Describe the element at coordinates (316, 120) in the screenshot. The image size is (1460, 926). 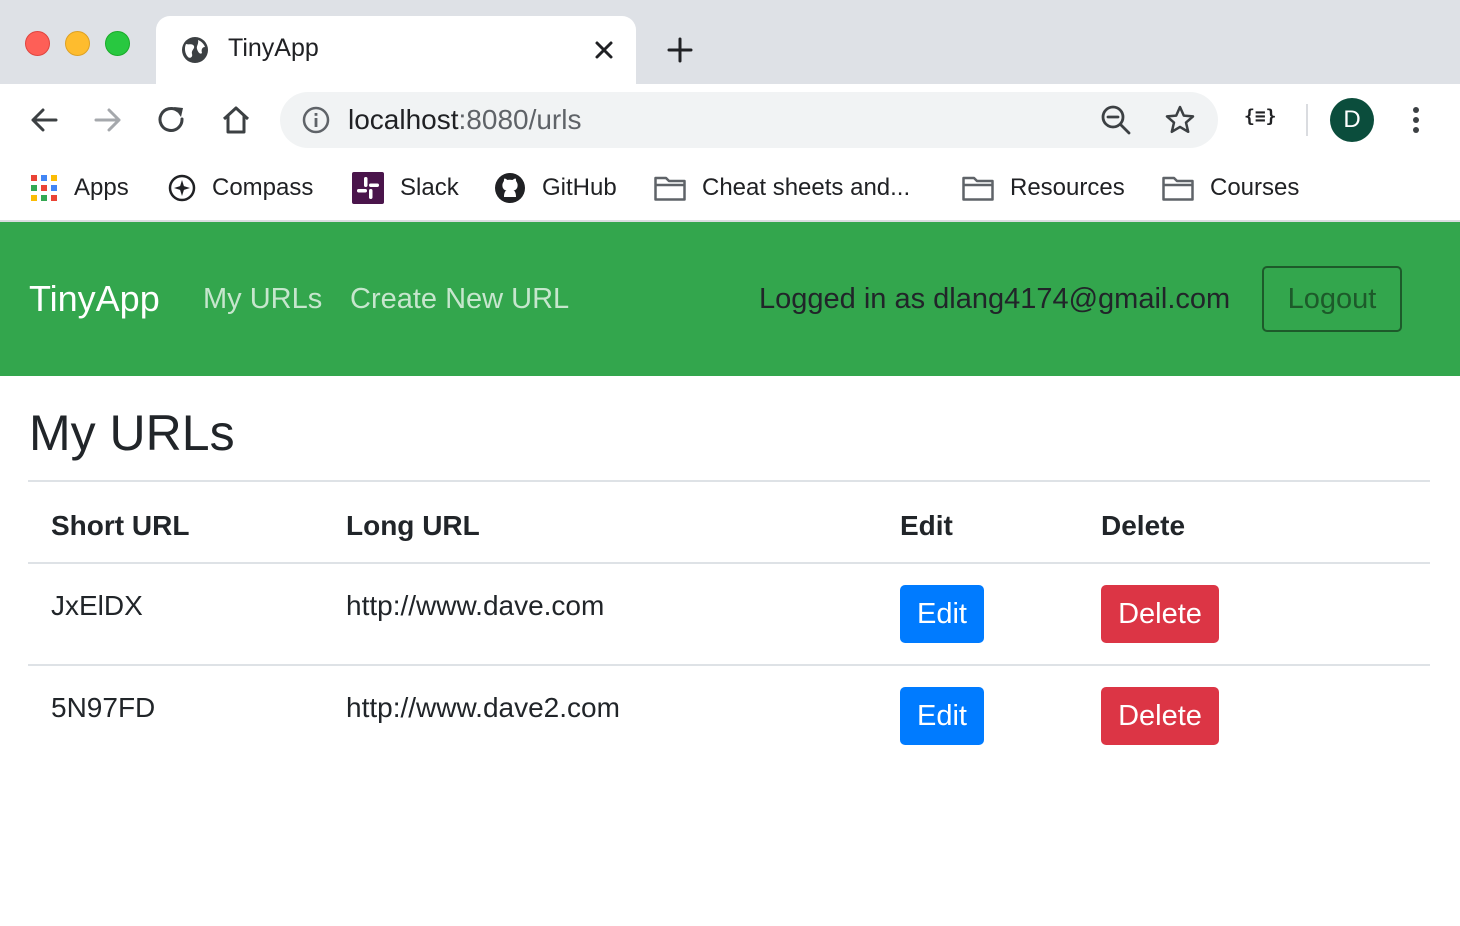
I see `info-icon` at that location.